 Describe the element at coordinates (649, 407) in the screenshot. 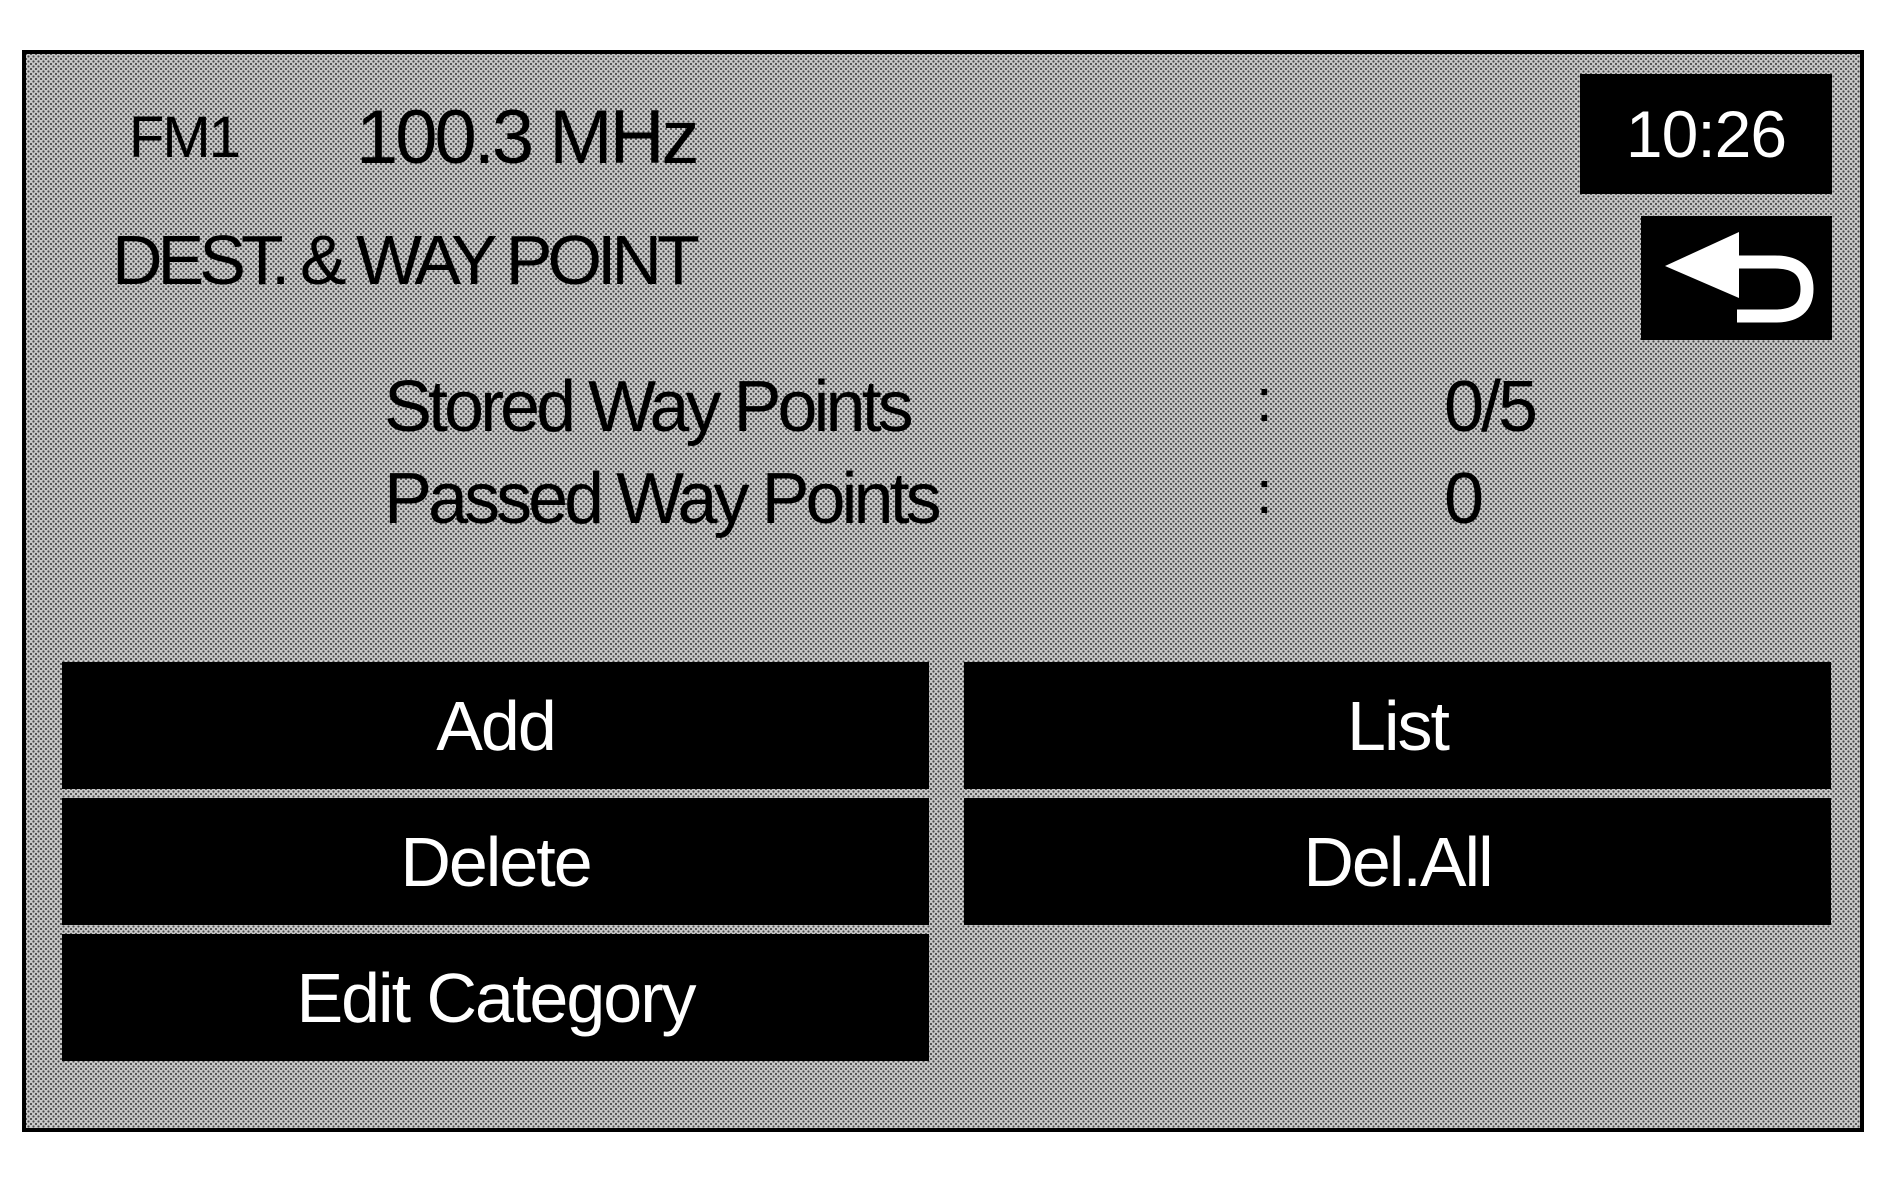

I see `stored-waypoints-label: Stored Way Points` at that location.